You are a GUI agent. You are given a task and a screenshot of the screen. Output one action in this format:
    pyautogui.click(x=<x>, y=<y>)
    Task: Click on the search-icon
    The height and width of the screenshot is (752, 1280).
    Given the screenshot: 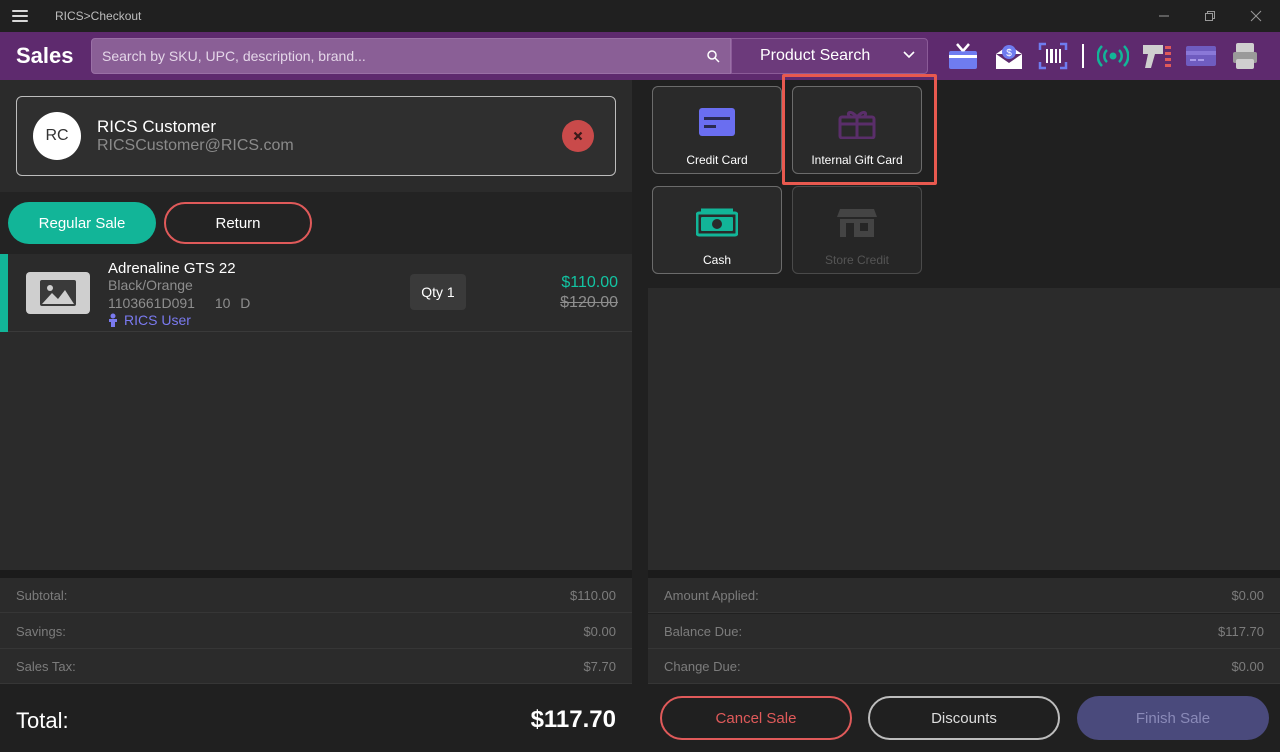 What is the action you would take?
    pyautogui.click(x=713, y=56)
    